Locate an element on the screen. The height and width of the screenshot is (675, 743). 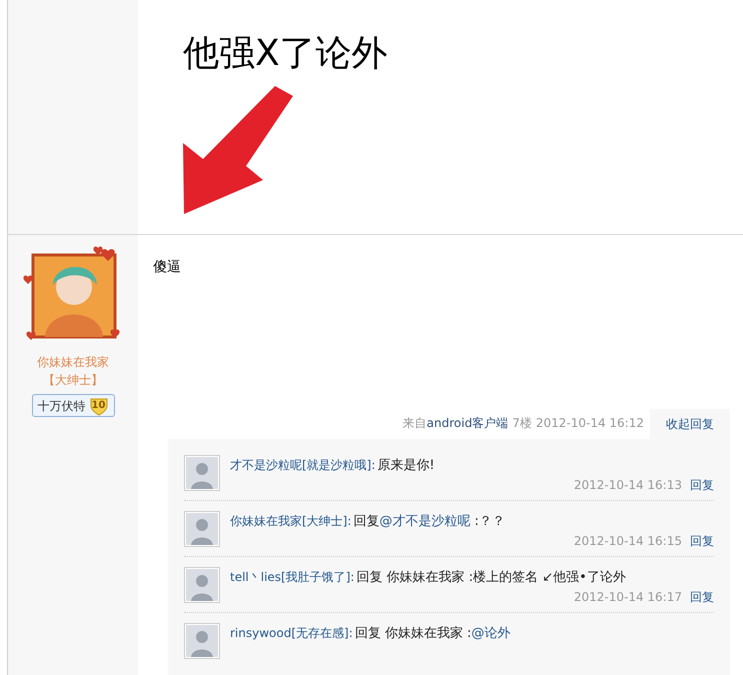
post-source: 来自 android客户端 is located at coordinates (455, 423).